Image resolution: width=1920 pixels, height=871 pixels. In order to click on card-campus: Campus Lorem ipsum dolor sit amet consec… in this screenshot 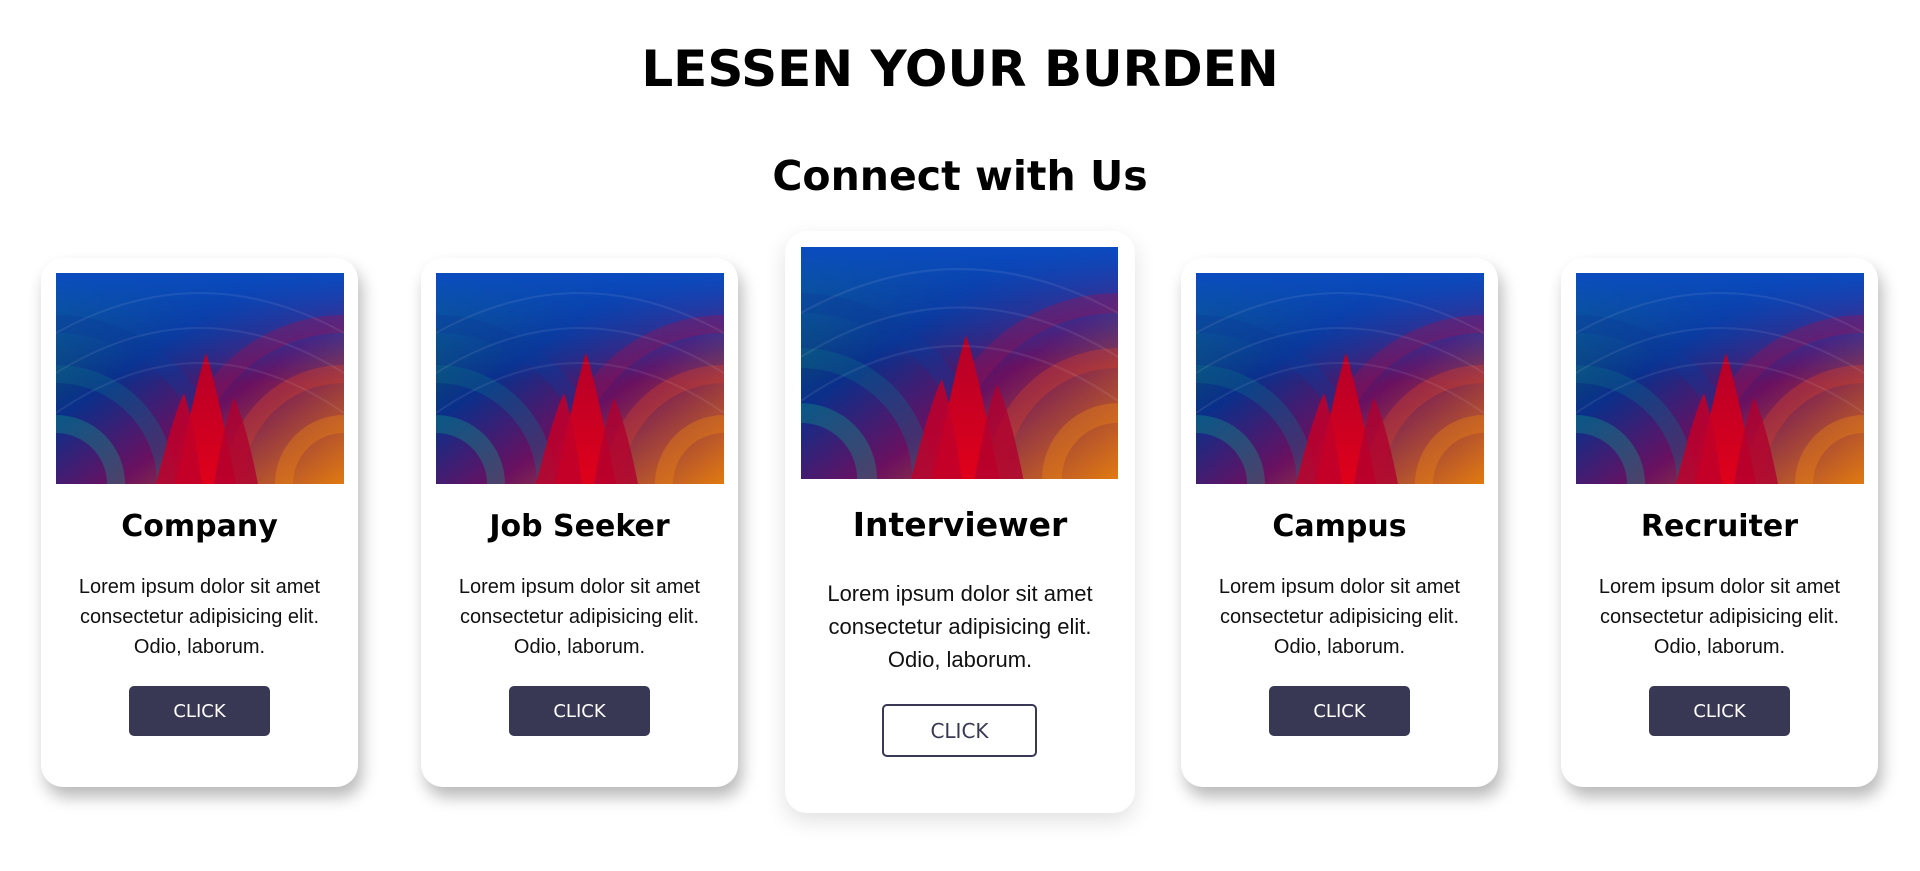, I will do `click(1339, 522)`.